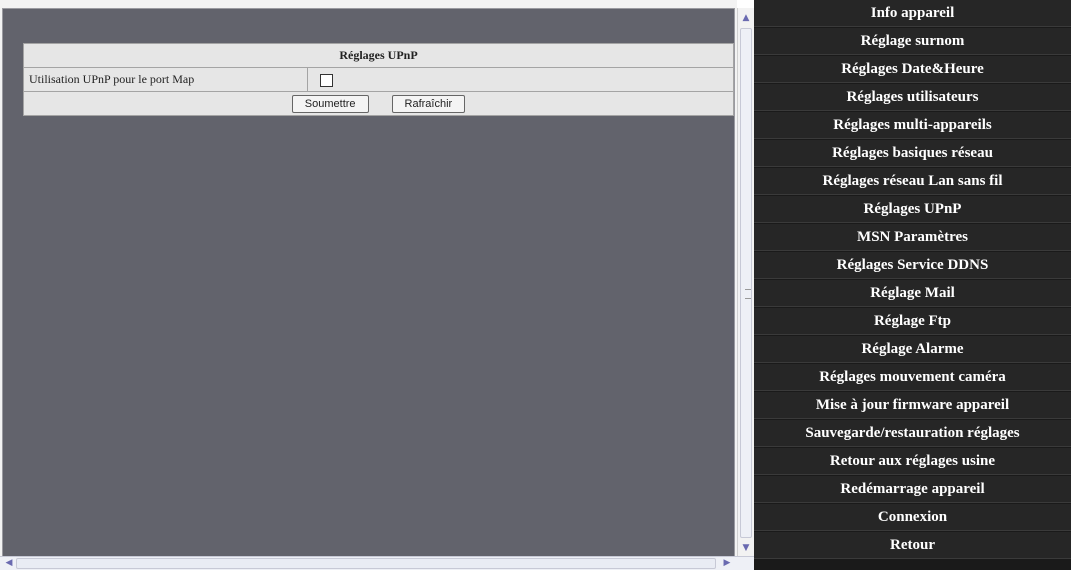  What do you see at coordinates (366, 563) in the screenshot?
I see `horizontal-scroll-thumb` at bounding box center [366, 563].